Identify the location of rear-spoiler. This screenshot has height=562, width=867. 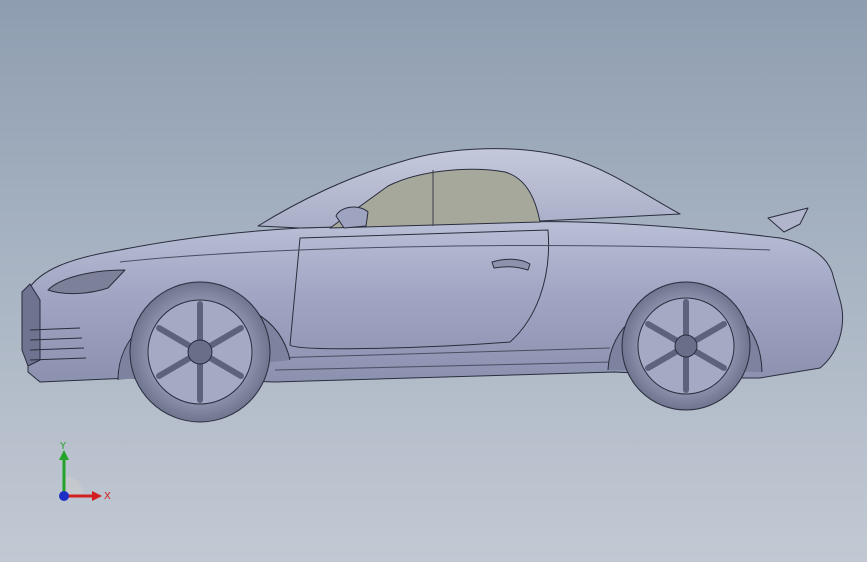
(788, 220).